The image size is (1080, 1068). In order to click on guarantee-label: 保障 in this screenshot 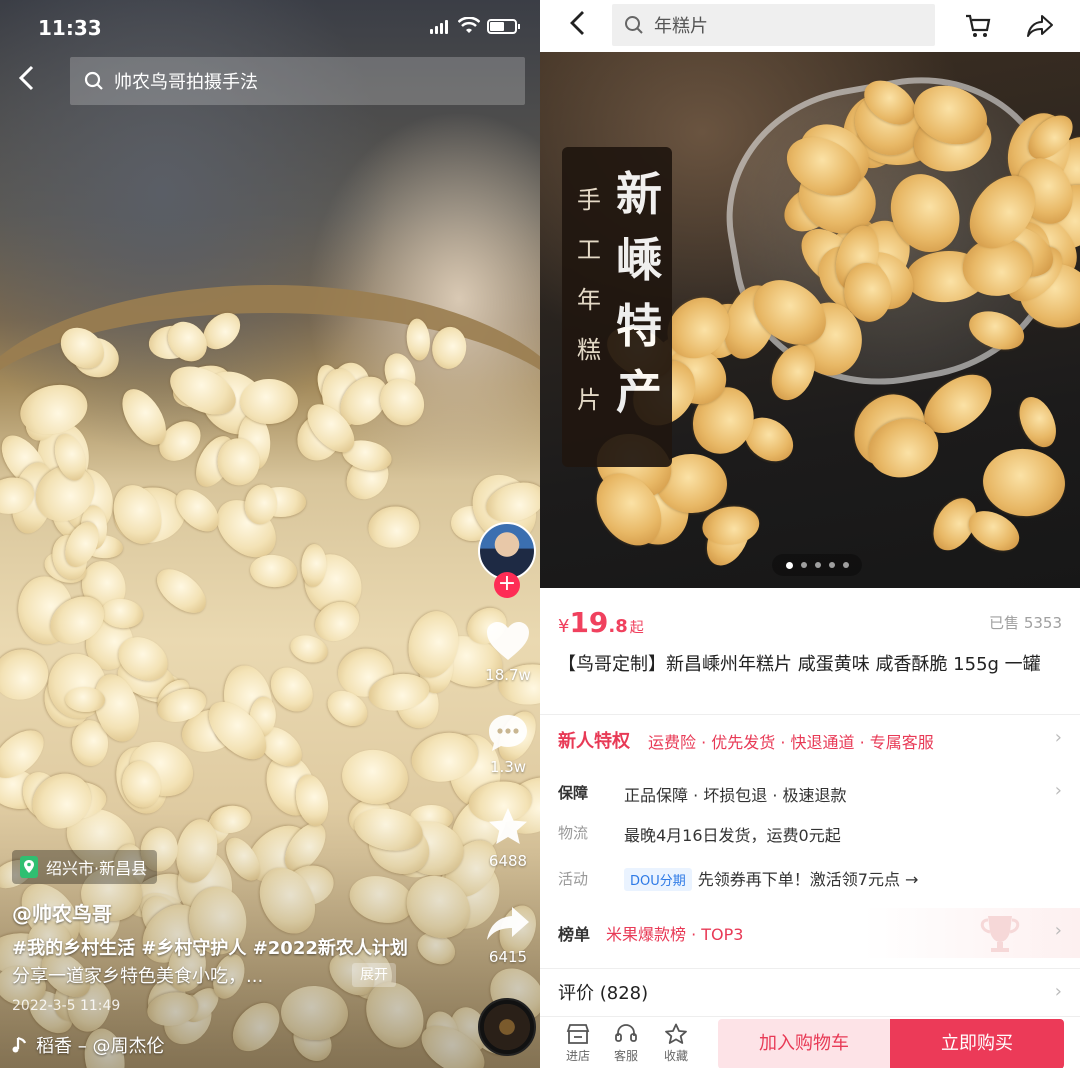, I will do `click(573, 793)`.